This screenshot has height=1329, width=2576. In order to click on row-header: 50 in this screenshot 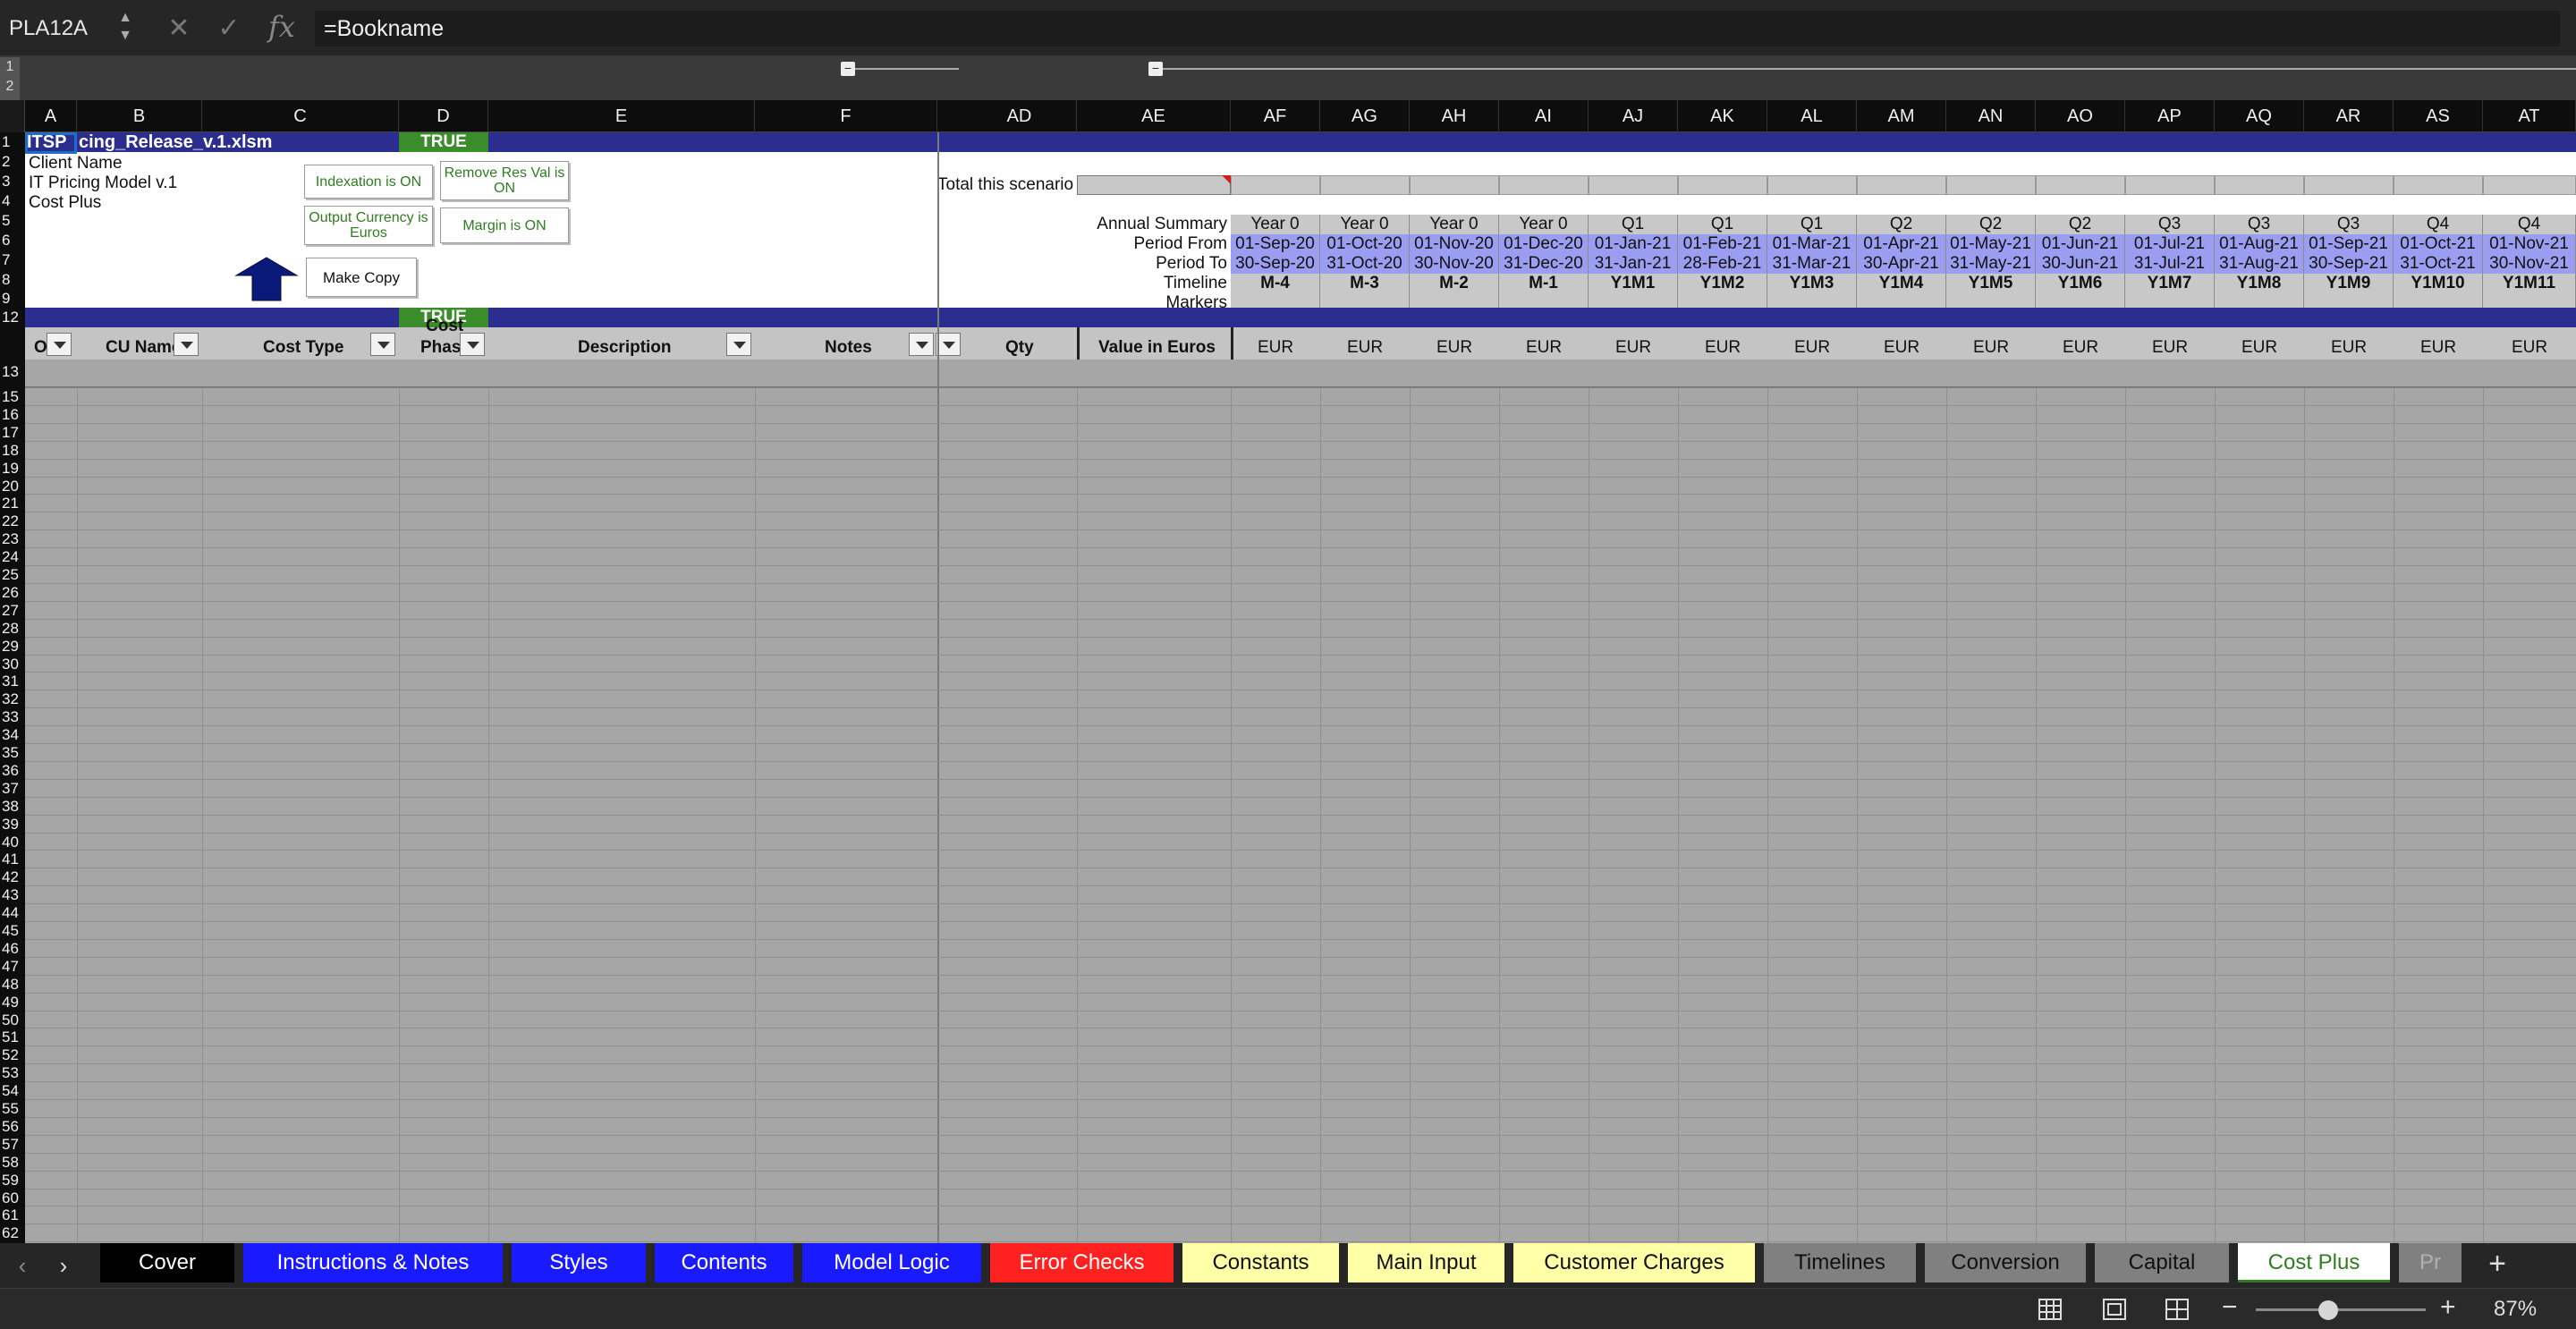, I will do `click(12, 1020)`.